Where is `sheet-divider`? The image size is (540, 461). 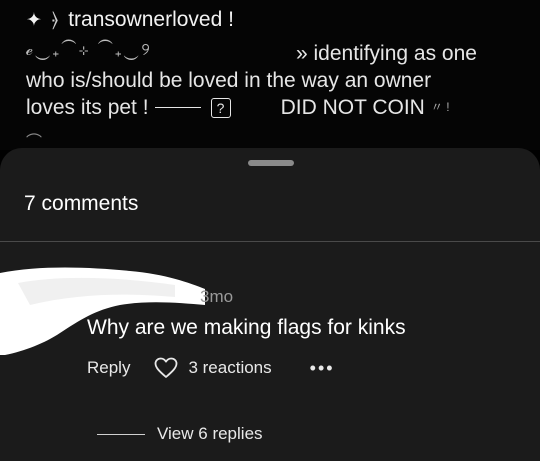 sheet-divider is located at coordinates (270, 241).